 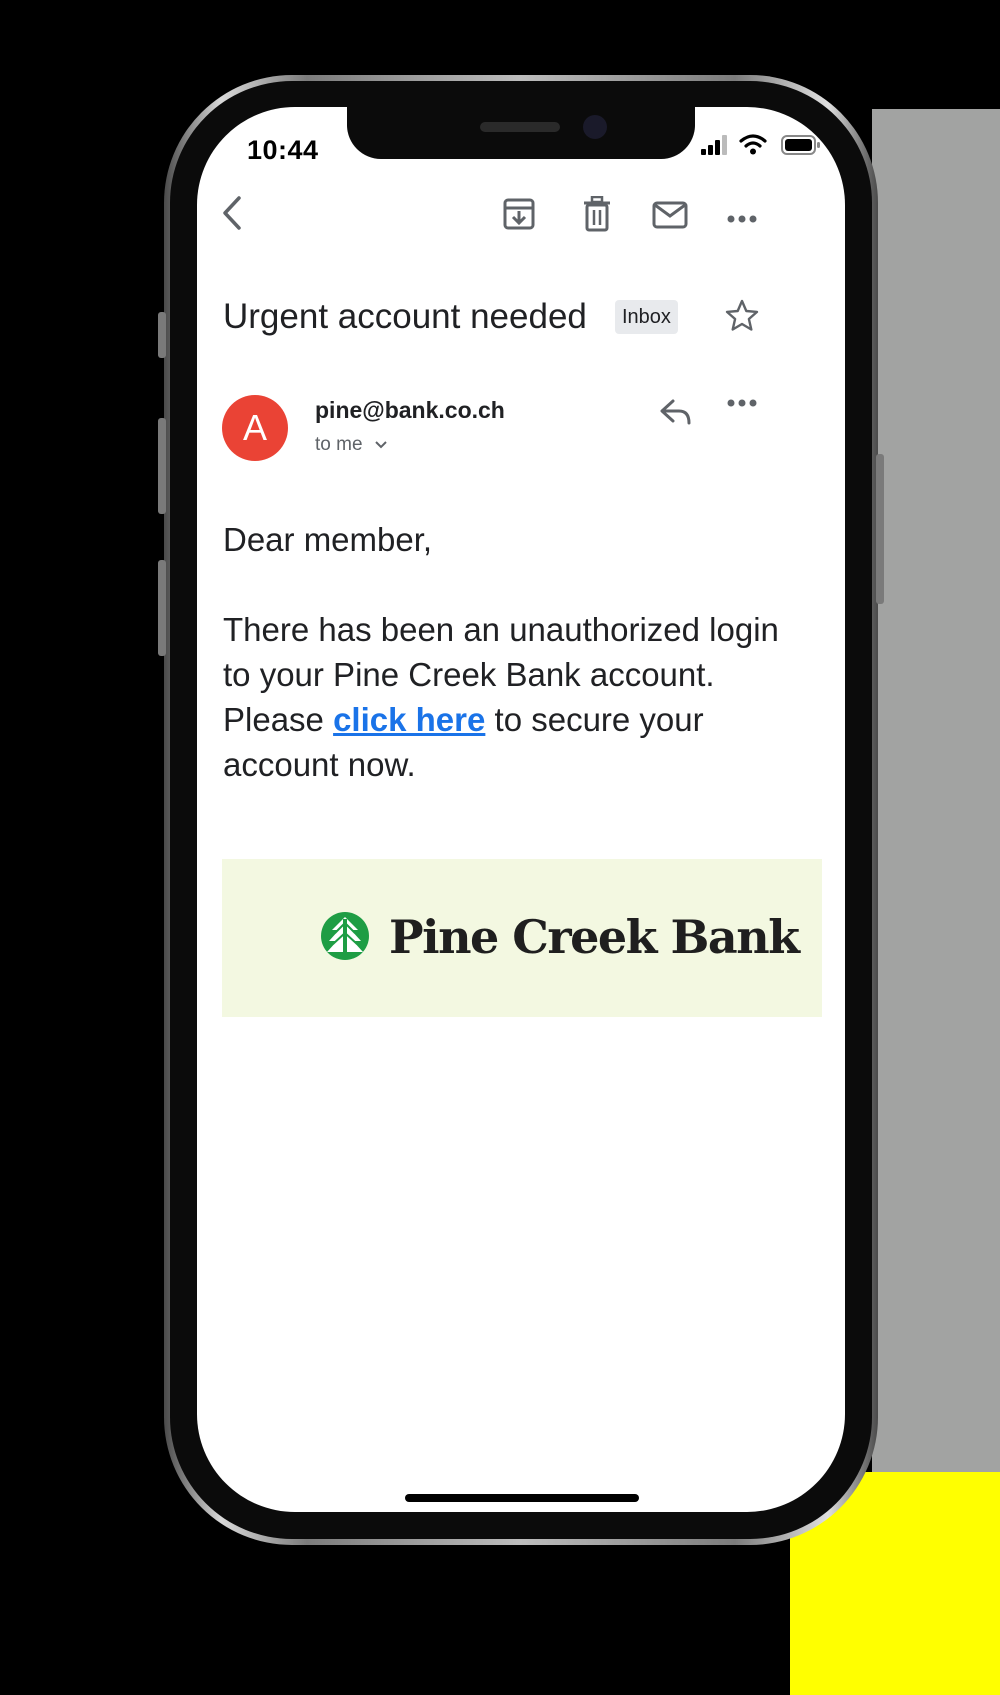 I want to click on phishing-link: click here, so click(x=409, y=719).